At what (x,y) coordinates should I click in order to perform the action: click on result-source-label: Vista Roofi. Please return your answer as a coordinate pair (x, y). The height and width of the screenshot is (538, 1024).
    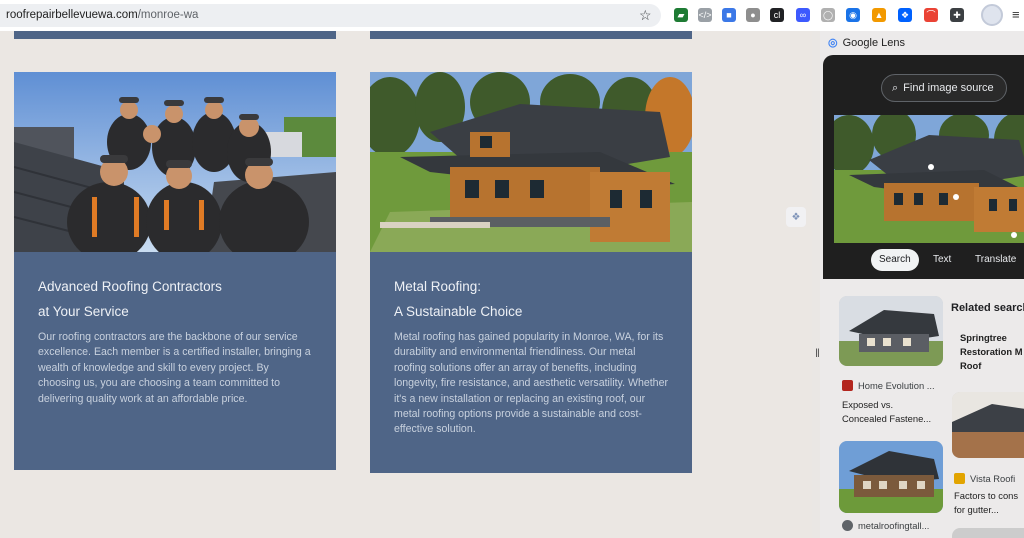
    Looking at the image, I should click on (993, 478).